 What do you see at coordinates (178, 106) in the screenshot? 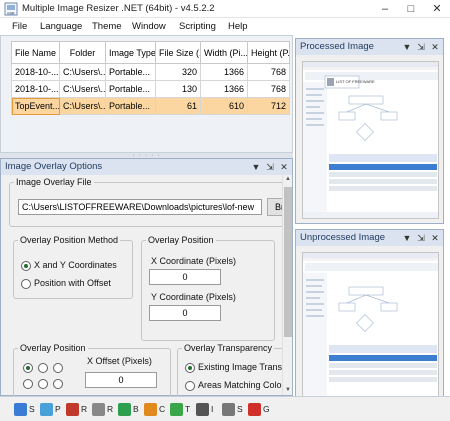
I see `cell-file-size: 61` at bounding box center [178, 106].